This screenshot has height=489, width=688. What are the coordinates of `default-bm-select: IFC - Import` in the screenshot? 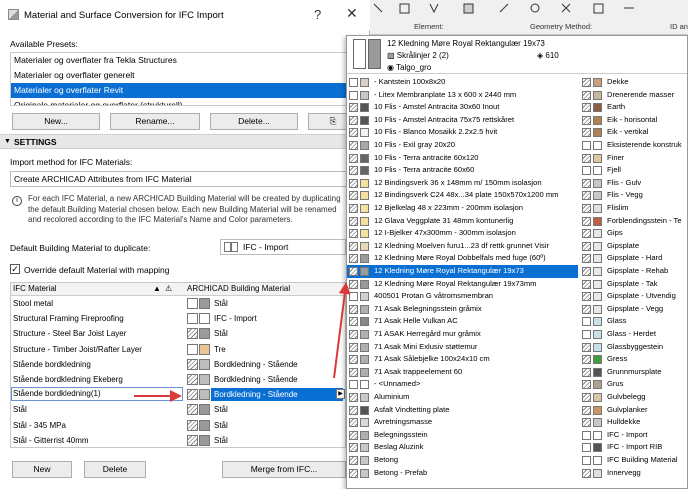 It's located at (283, 247).